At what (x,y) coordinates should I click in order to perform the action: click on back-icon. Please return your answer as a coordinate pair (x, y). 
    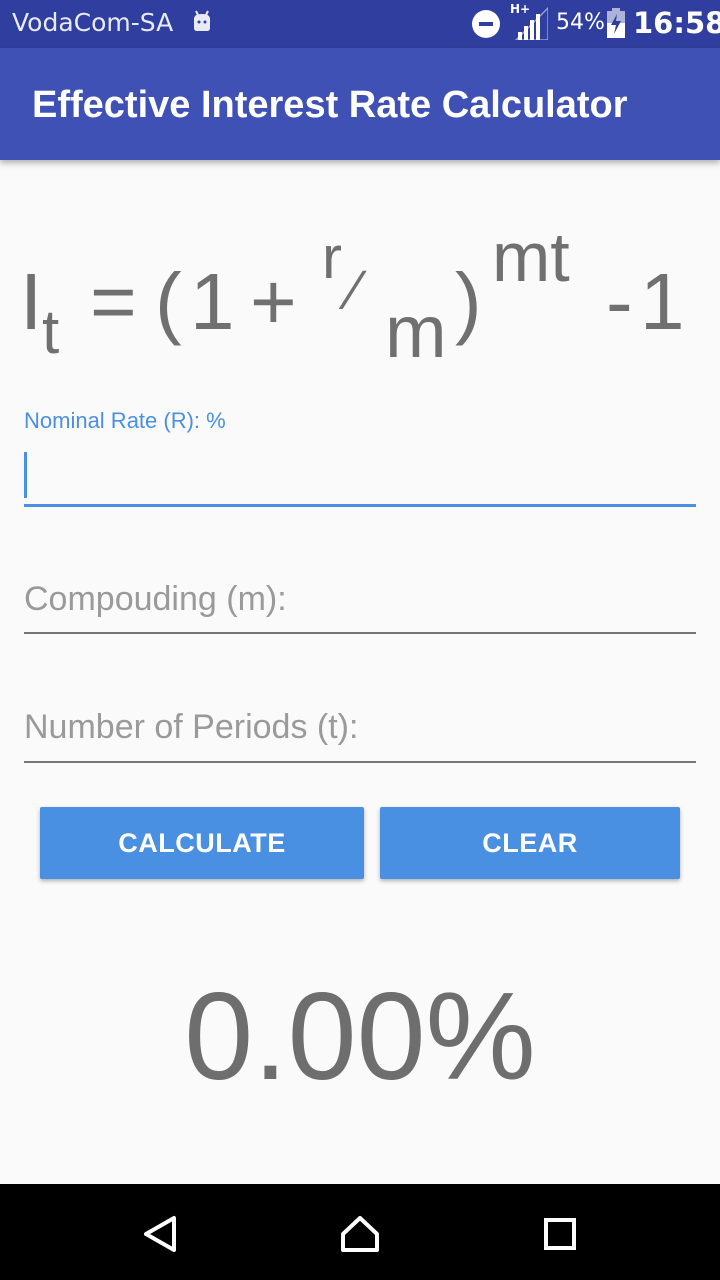
    Looking at the image, I should click on (160, 1234).